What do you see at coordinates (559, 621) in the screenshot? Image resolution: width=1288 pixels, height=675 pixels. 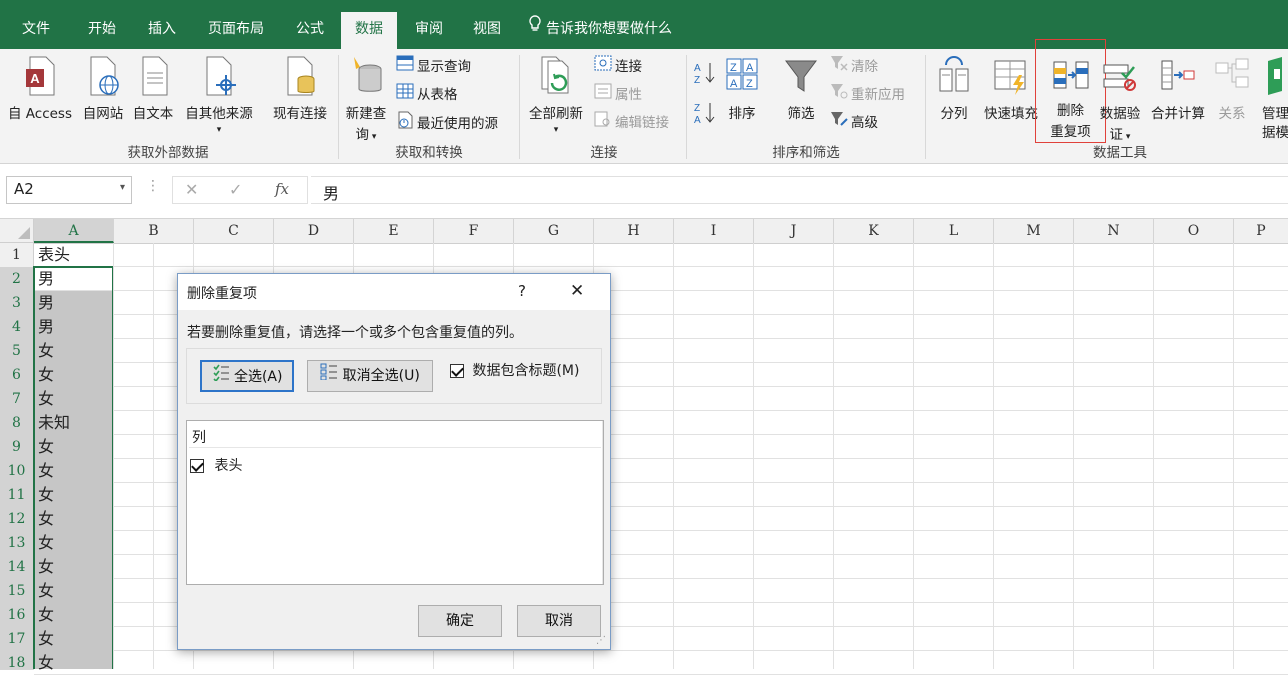 I see `cancel-button: 取消` at bounding box center [559, 621].